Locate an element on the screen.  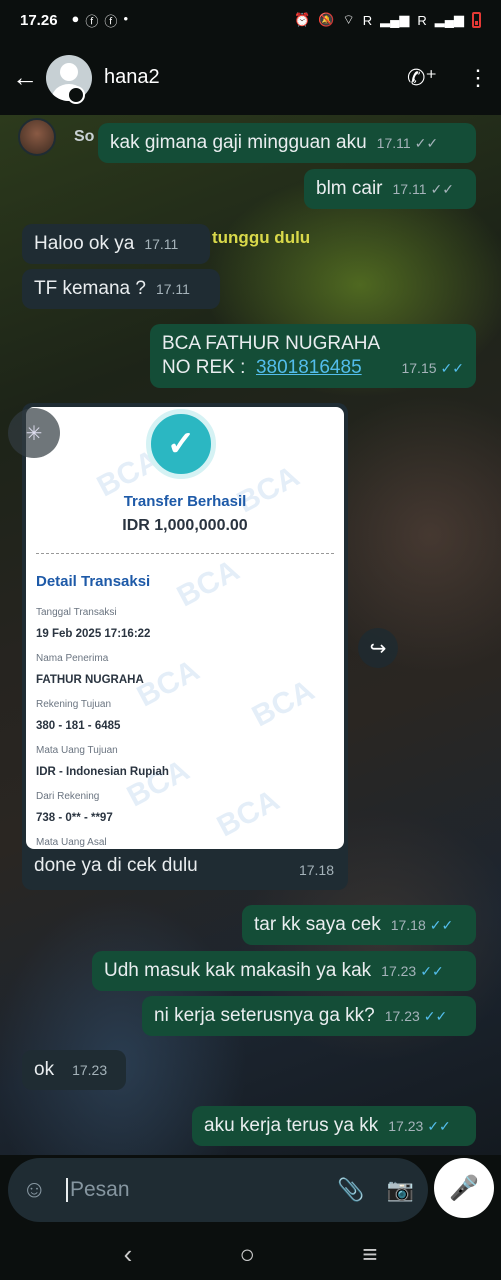
receipt-label: Nama Penerima is located at coordinates (72, 658).